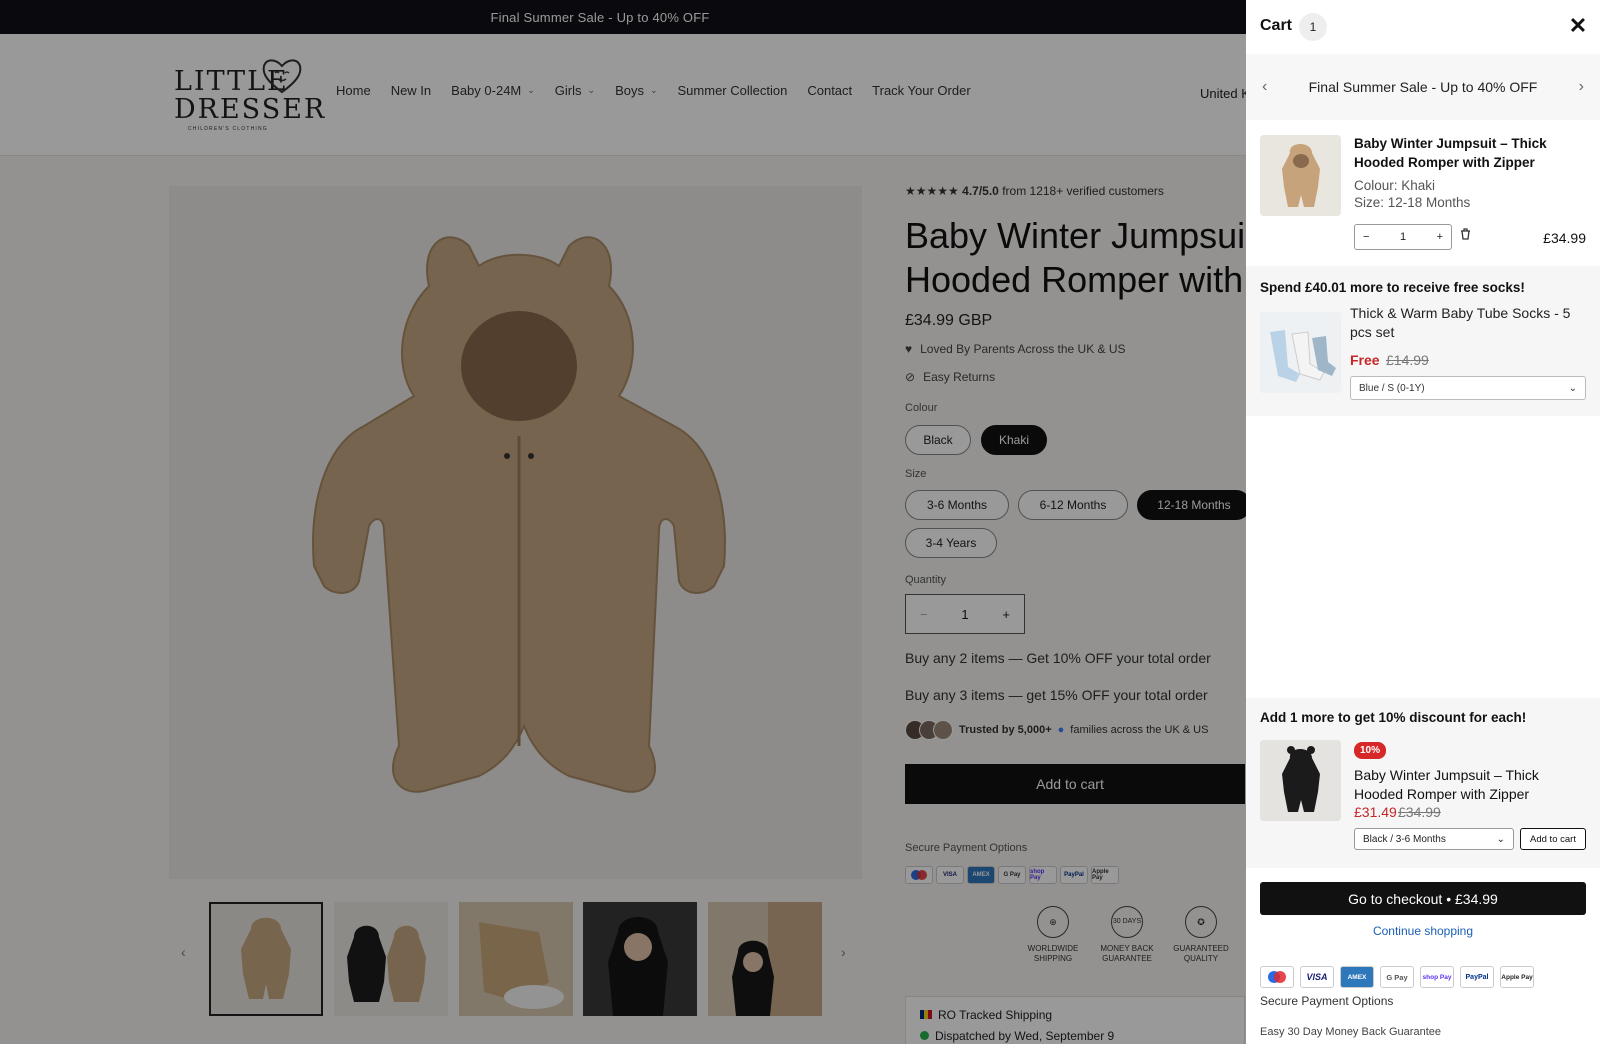  Describe the element at coordinates (1468, 388) in the screenshot. I see `free-gift-variant-select: Blue / S (0-1Y) ⌄` at that location.